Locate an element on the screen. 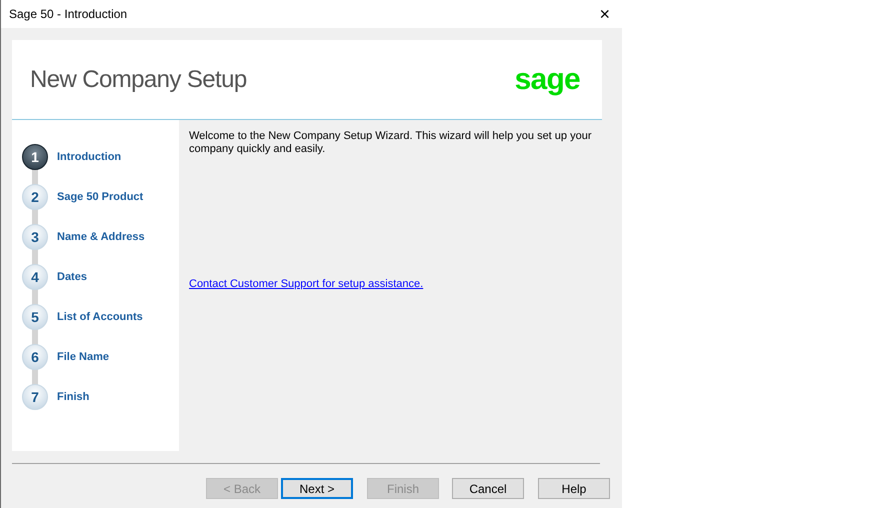  step-number: 4 is located at coordinates (35, 277).